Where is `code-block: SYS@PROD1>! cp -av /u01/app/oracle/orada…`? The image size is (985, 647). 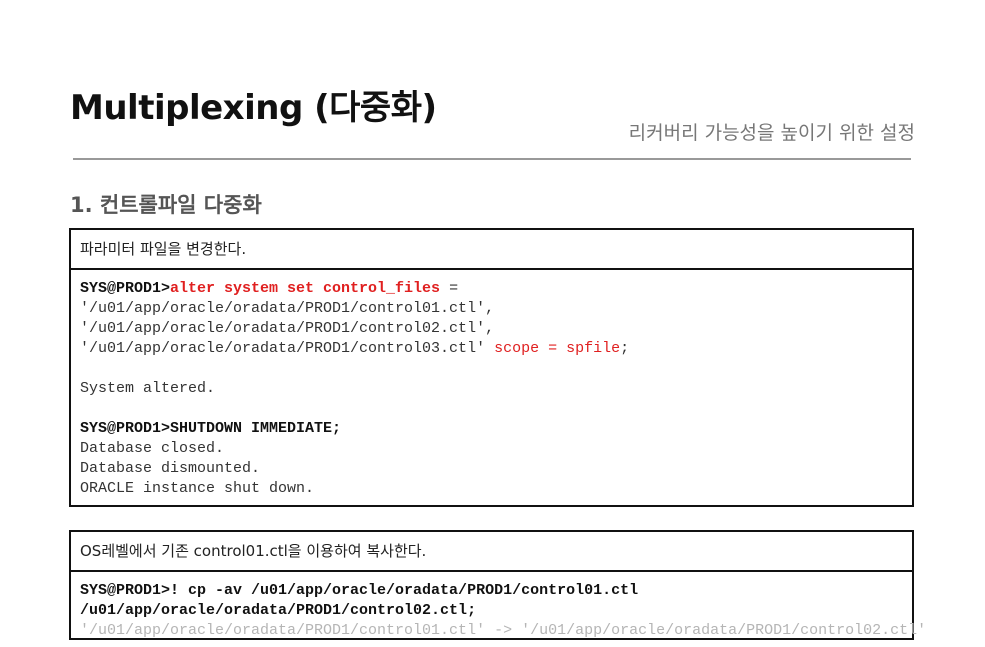 code-block: SYS@PROD1>! cp -av /u01/app/oracle/orada… is located at coordinates (499, 609).